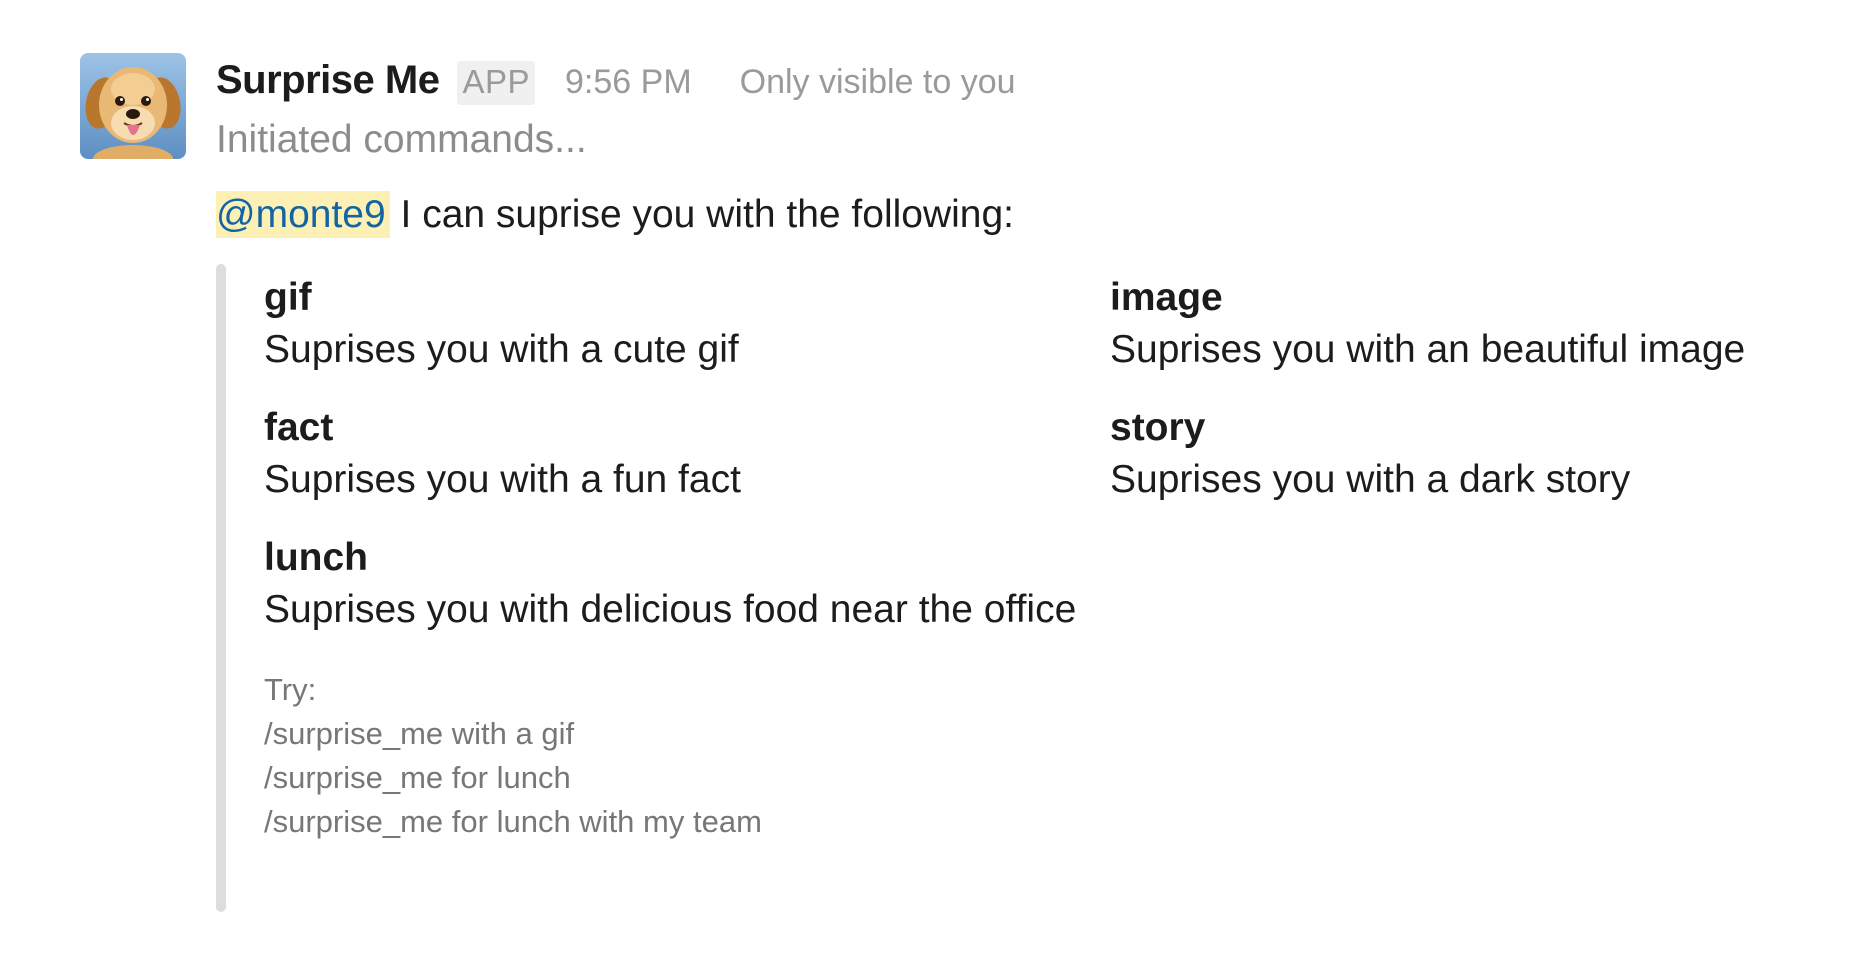 This screenshot has height=960, width=1868. What do you see at coordinates (502, 479) in the screenshot?
I see `field-value: Suprises you with a fun fact` at bounding box center [502, 479].